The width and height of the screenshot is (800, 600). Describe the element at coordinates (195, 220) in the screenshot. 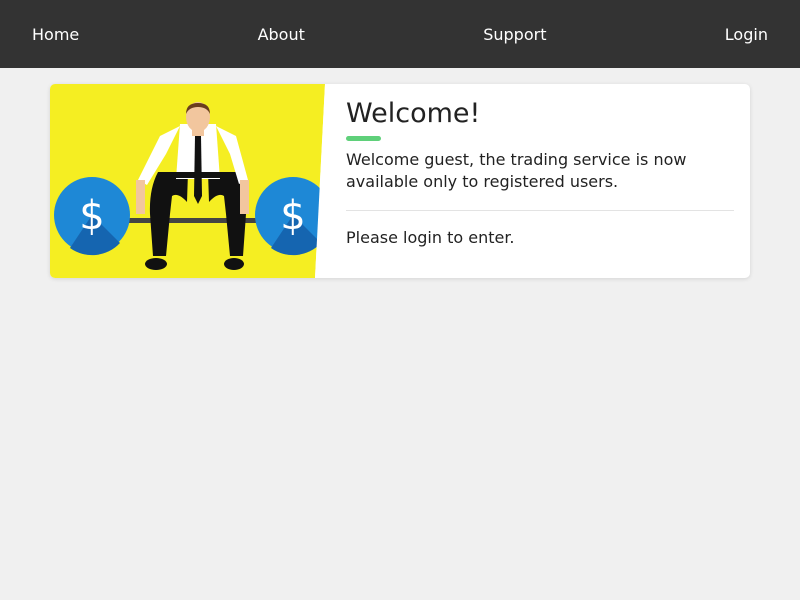

I see `barbell-bar` at that location.